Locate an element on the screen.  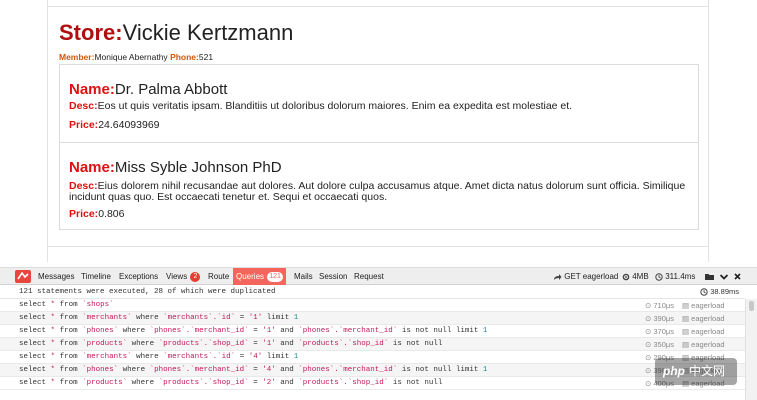
product-price-label: Price: is located at coordinates (84, 214).